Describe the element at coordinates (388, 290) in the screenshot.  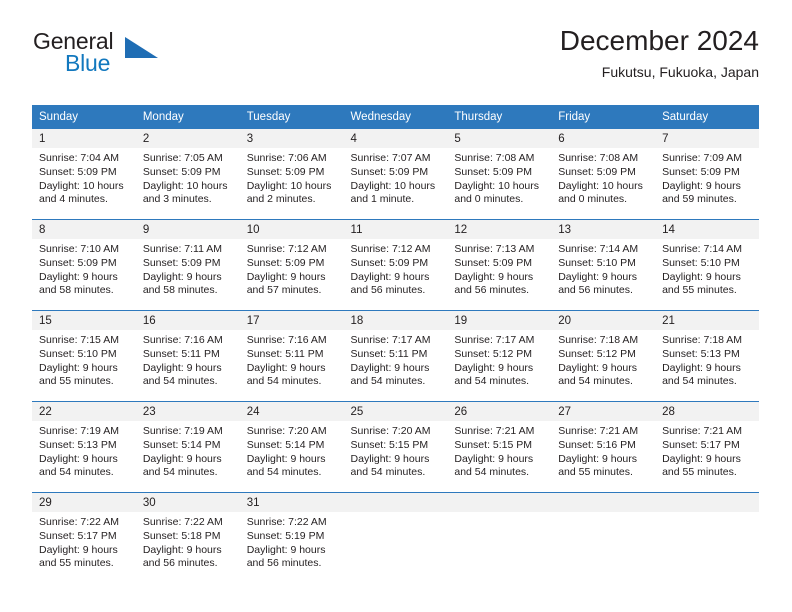
I see `daylight-text-line2: and 56 minutes.` at that location.